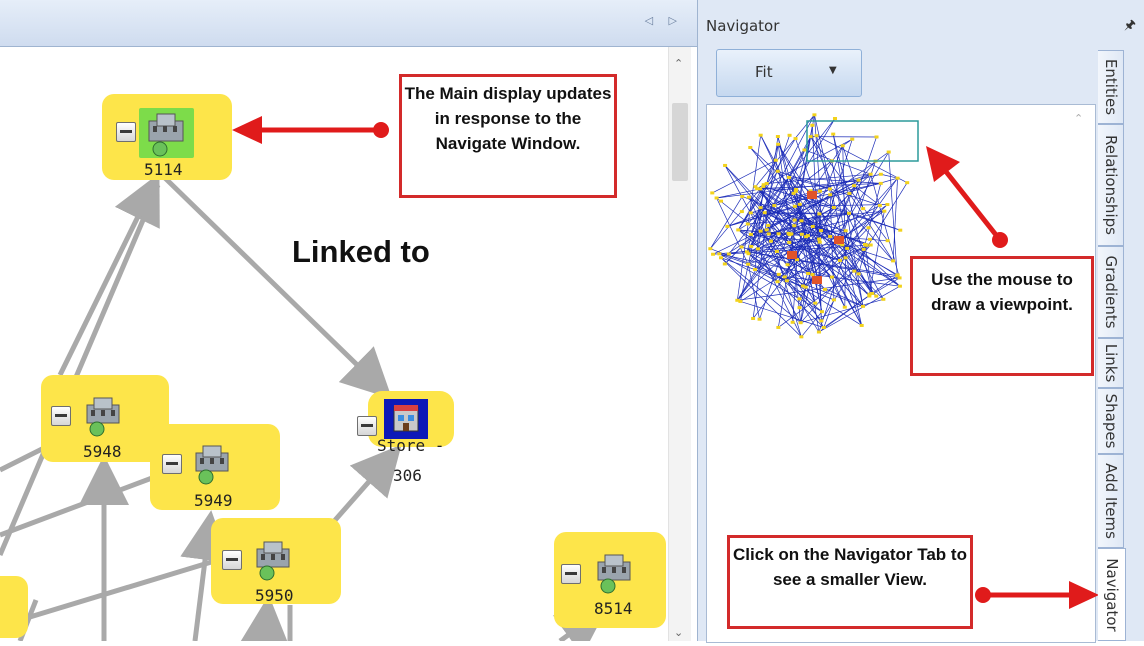 The height and width of the screenshot is (646, 1144). Describe the element at coordinates (833, 70) in the screenshot. I see `chevron-down-icon: ▼` at that location.